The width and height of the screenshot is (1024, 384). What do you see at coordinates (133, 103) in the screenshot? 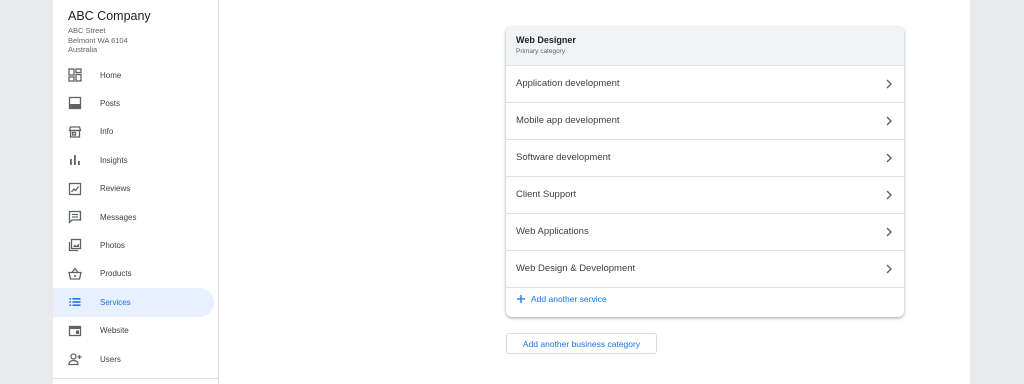
I see `sidebar-item-posts: Posts` at bounding box center [133, 103].